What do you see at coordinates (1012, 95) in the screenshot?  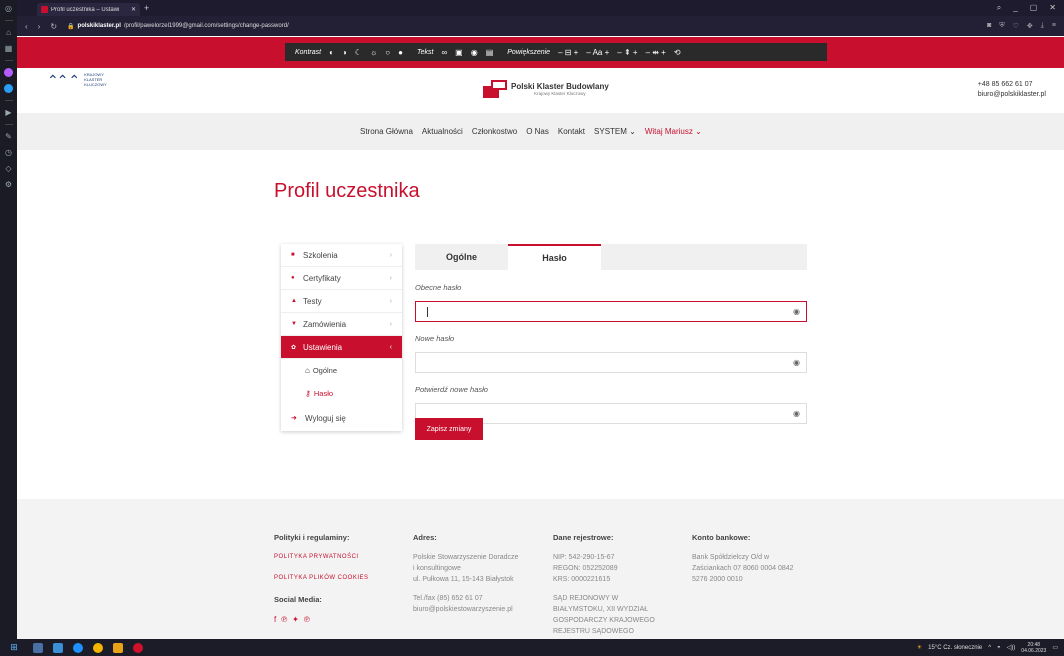 I see `header-email: biuro@polskiklaster.pl` at bounding box center [1012, 95].